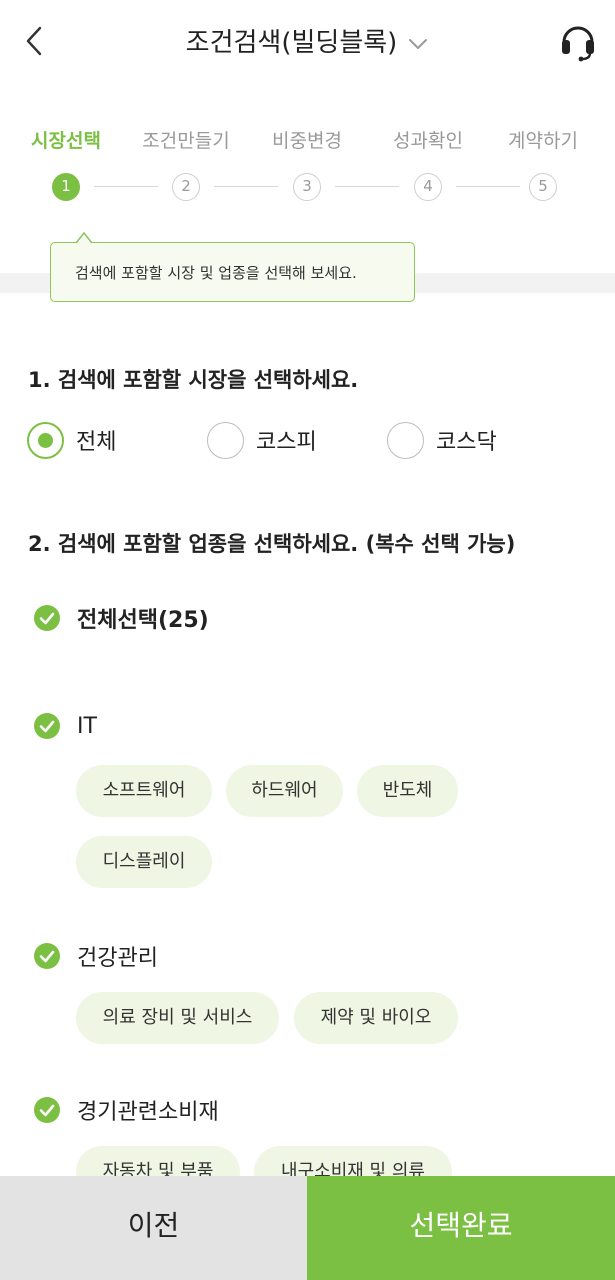 This screenshot has height=1280, width=615. I want to click on market-option-label: 코스피, so click(286, 442).